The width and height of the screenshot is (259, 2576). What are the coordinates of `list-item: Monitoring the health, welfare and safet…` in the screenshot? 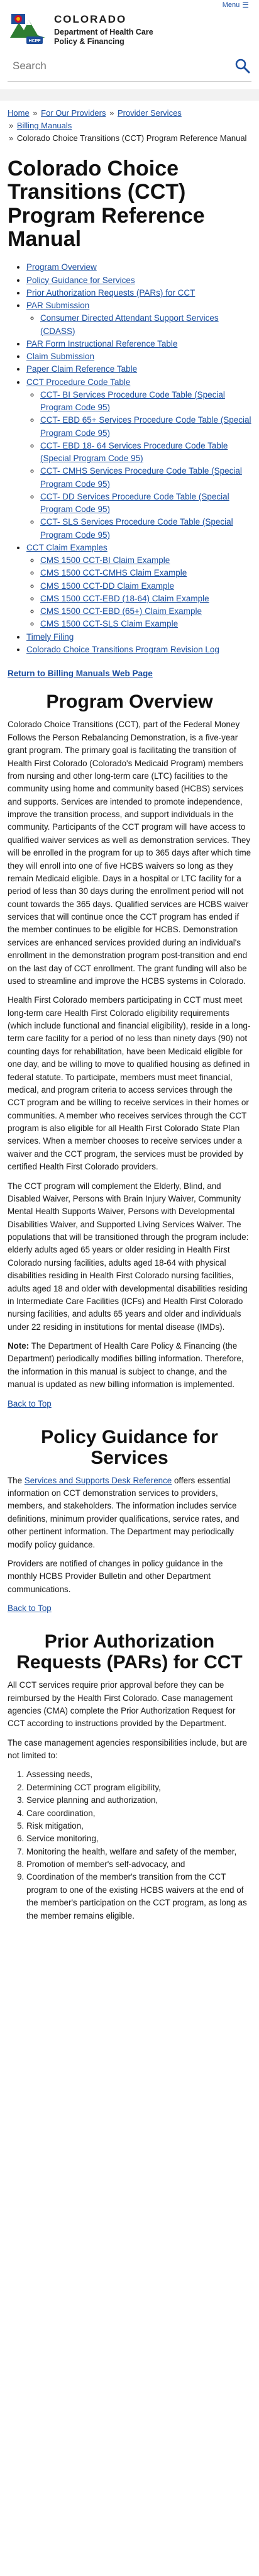 It's located at (138, 1852).